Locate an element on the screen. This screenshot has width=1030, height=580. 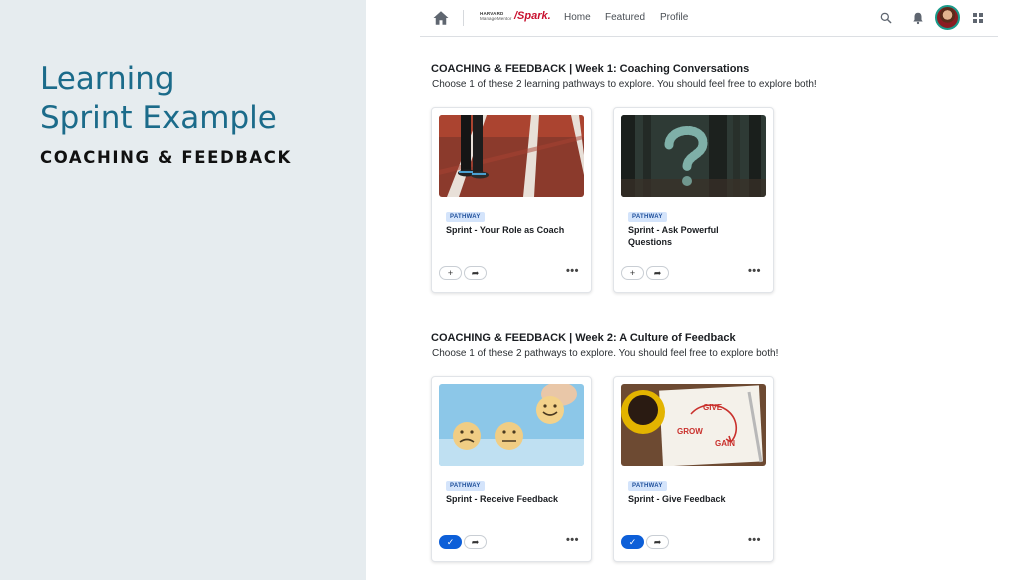
svg-text: GIVE is located at coordinates (713, 407).